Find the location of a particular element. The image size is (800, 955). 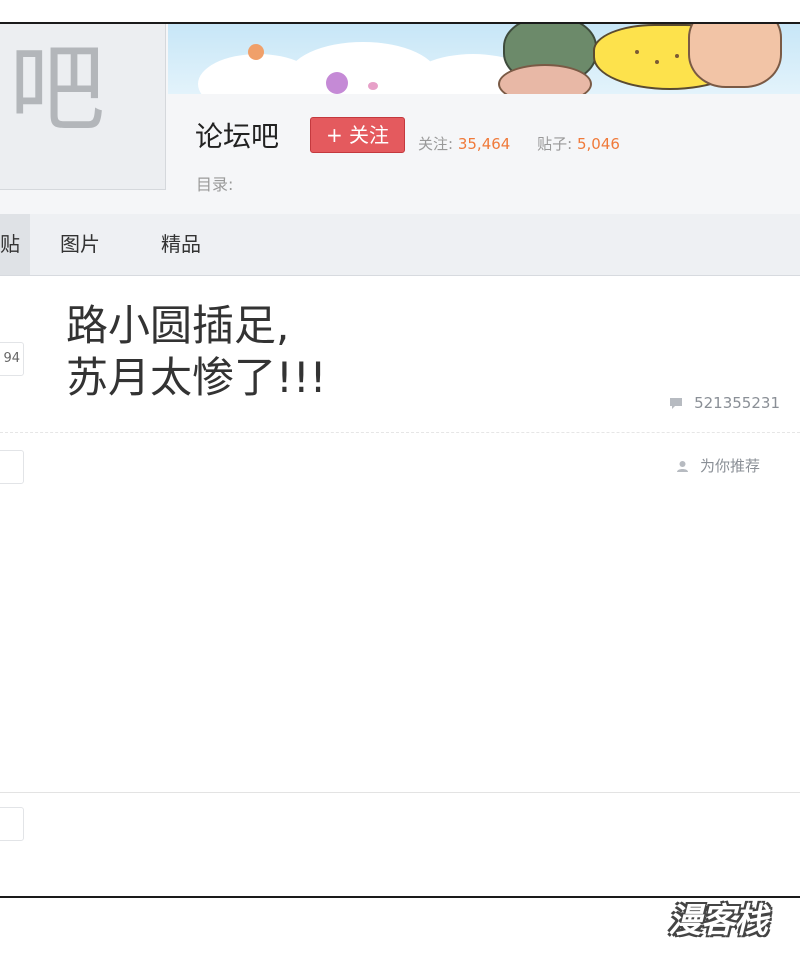

follow-count: 35,464 is located at coordinates (484, 144).